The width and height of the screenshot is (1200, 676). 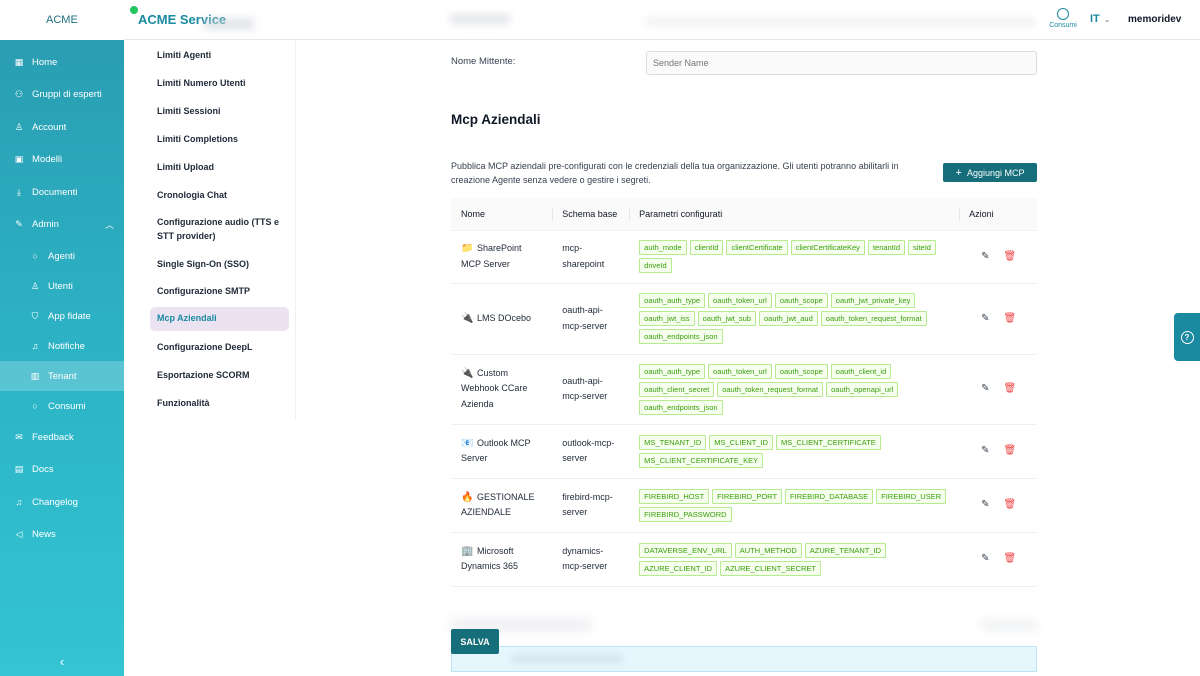 I want to click on submenu-item: Limiti Numero Utenti, so click(x=225, y=84).